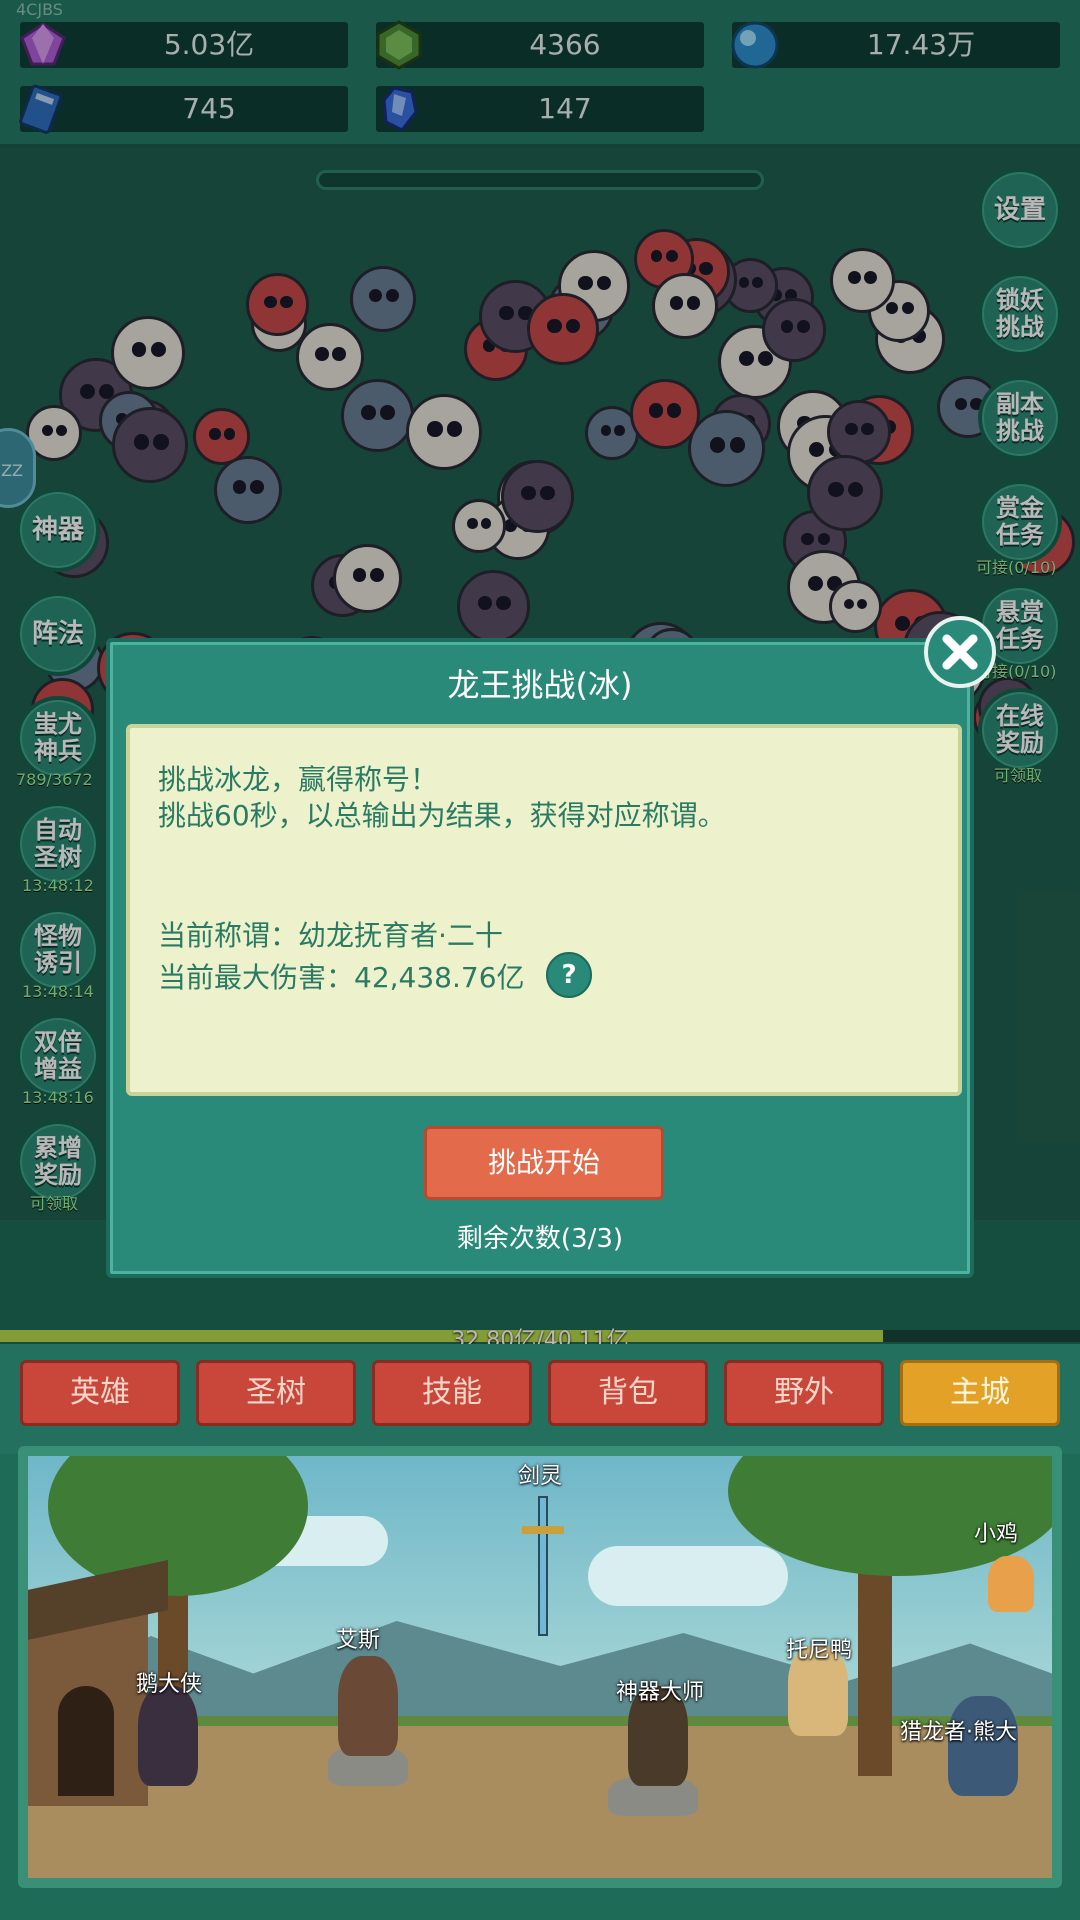 Image resolution: width=1080 pixels, height=1920 pixels. What do you see at coordinates (341, 977) in the screenshot?
I see `max-damage-text: 当前最大伤害：42,438.76亿` at bounding box center [341, 977].